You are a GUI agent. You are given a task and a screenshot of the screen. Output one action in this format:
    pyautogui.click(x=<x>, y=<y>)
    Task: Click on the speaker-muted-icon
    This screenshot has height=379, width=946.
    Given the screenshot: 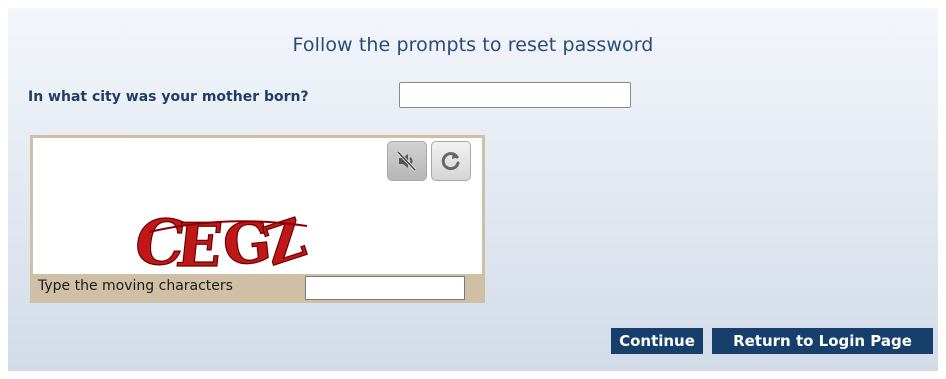 What is the action you would take?
    pyautogui.click(x=406, y=161)
    